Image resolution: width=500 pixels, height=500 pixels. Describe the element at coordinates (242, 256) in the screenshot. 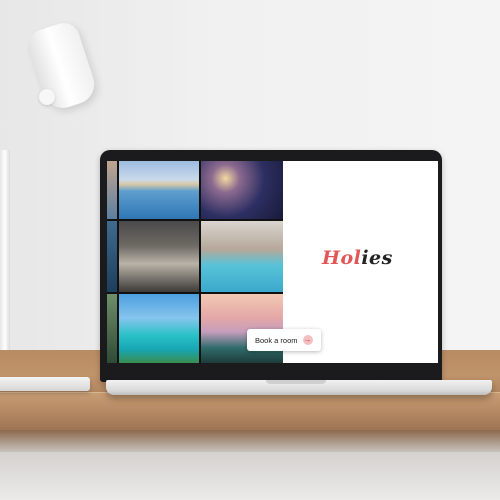

I see `gallery-tile-villa-pool` at that location.